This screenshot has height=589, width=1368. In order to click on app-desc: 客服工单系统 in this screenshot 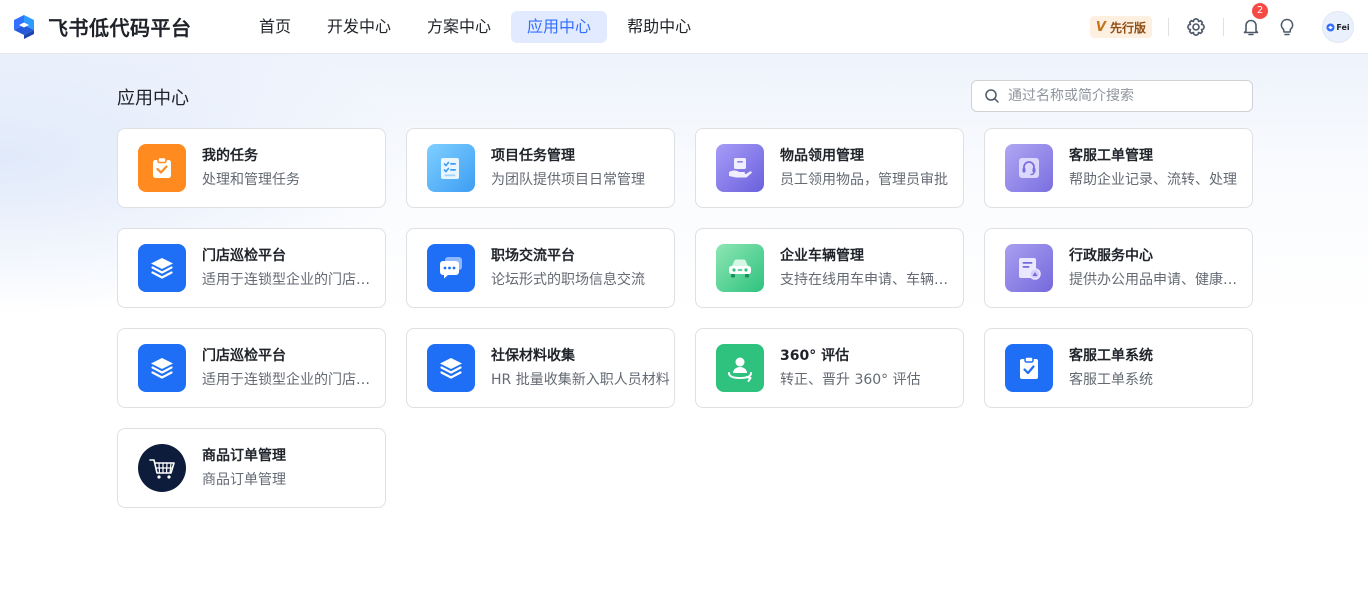, I will do `click(1111, 380)`.